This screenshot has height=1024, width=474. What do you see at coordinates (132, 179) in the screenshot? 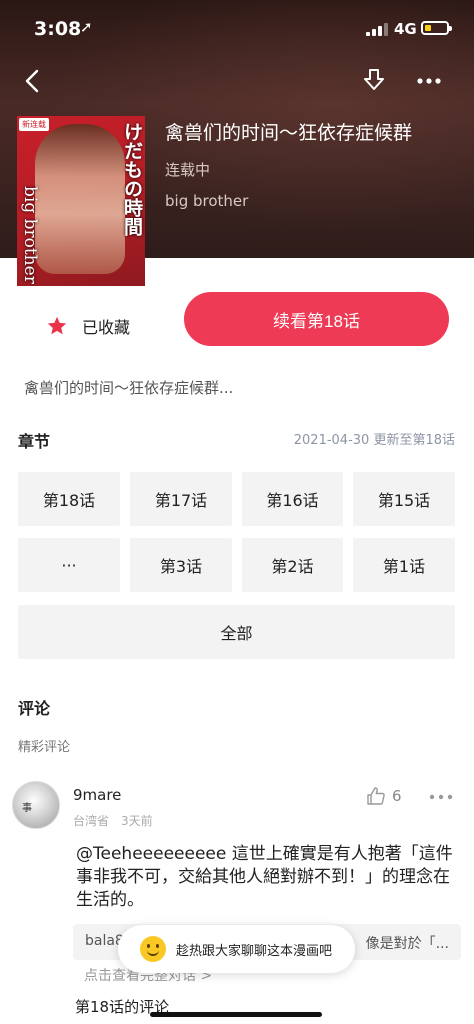
I see `cover-title-jp: けだもの時間` at bounding box center [132, 179].